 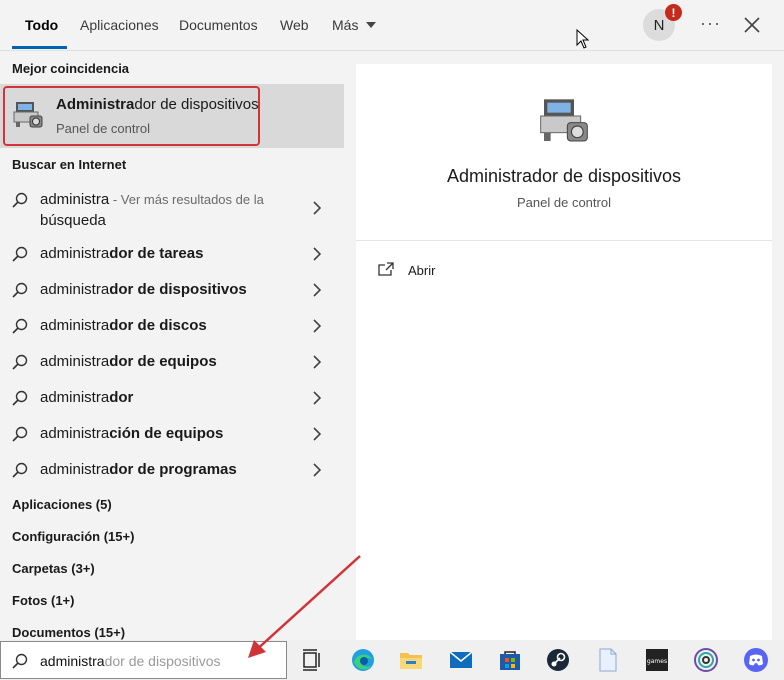 What do you see at coordinates (510, 660) in the screenshot?
I see `store-icon` at bounding box center [510, 660].